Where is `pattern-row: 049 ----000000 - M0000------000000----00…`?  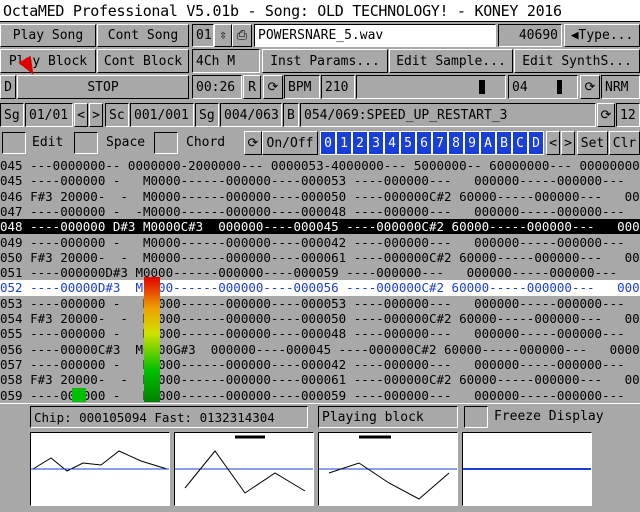 pattern-row: 049 ----000000 - M0000------000000----00… is located at coordinates (320, 242).